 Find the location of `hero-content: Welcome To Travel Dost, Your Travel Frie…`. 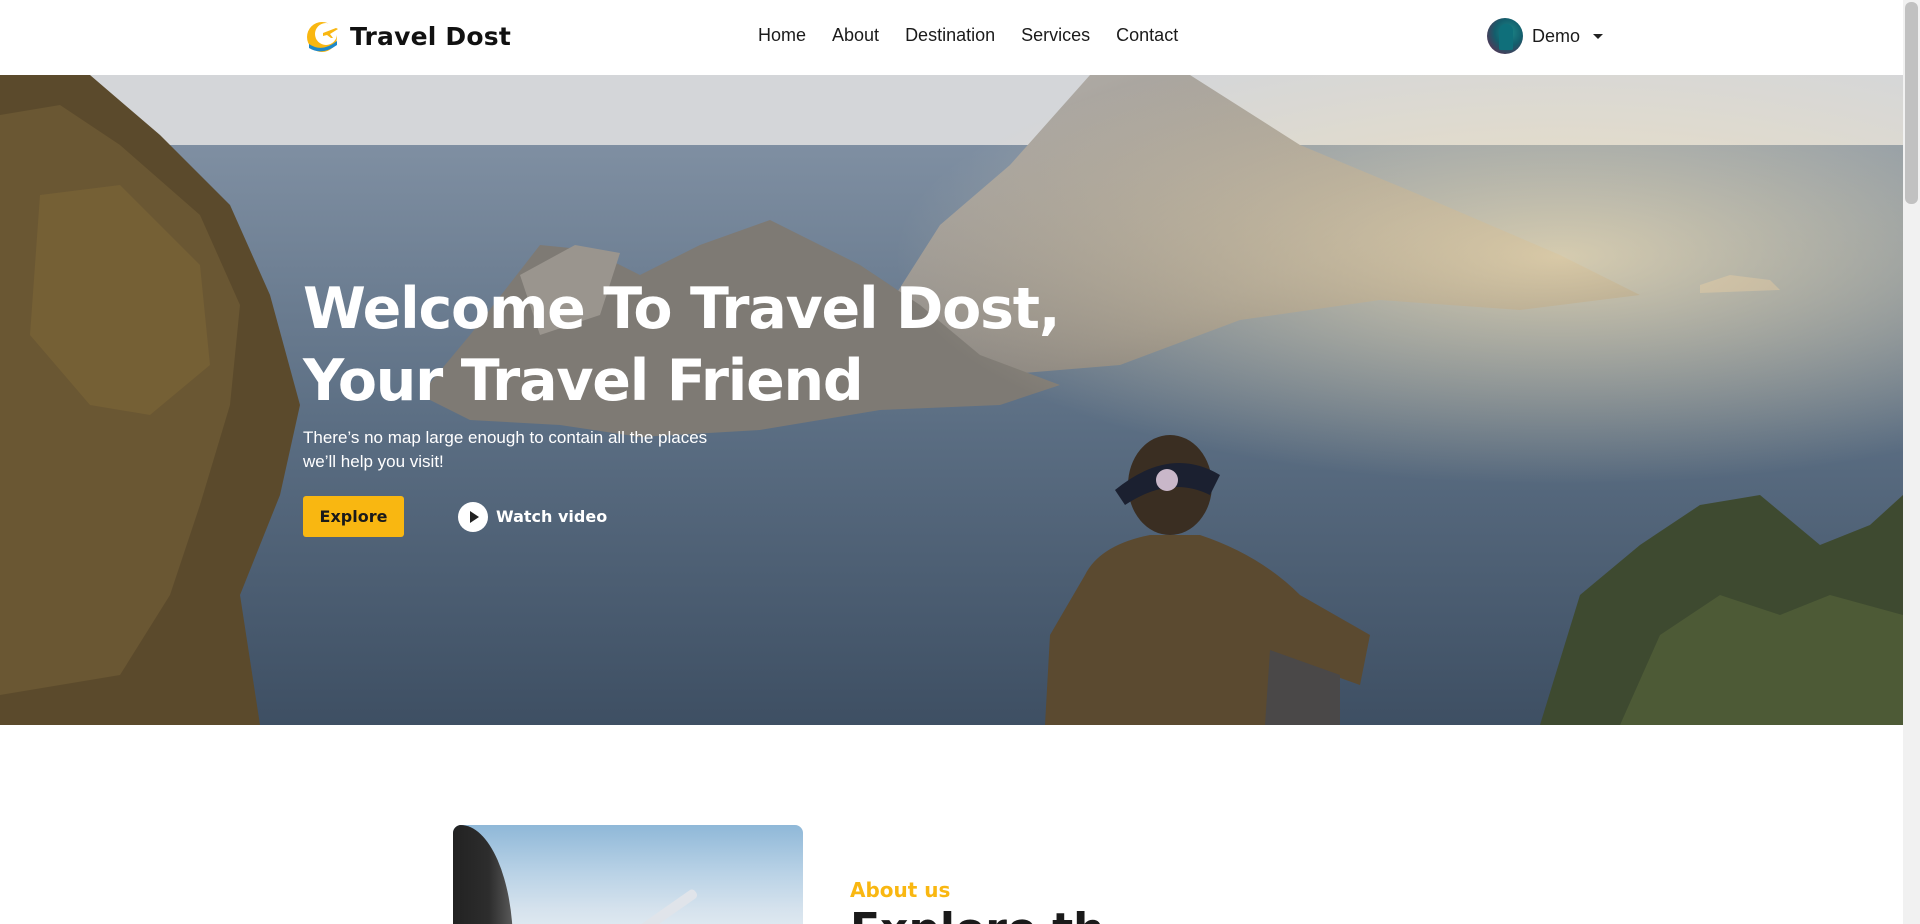

hero-content: Welcome To Travel Dost, Your Travel Frie… is located at coordinates (753, 405).